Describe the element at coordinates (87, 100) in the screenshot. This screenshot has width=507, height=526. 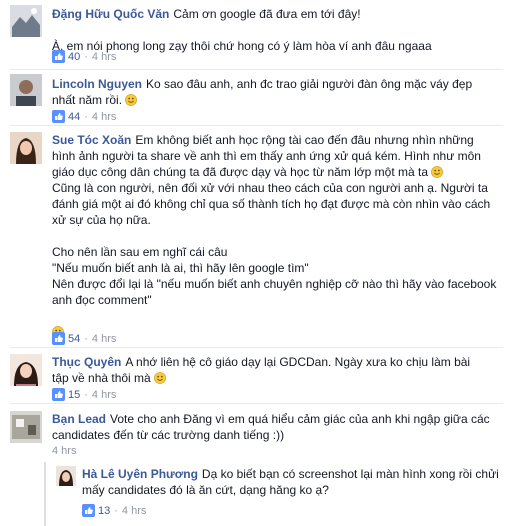
I see `comment-text: nhất năm rồi.` at that location.